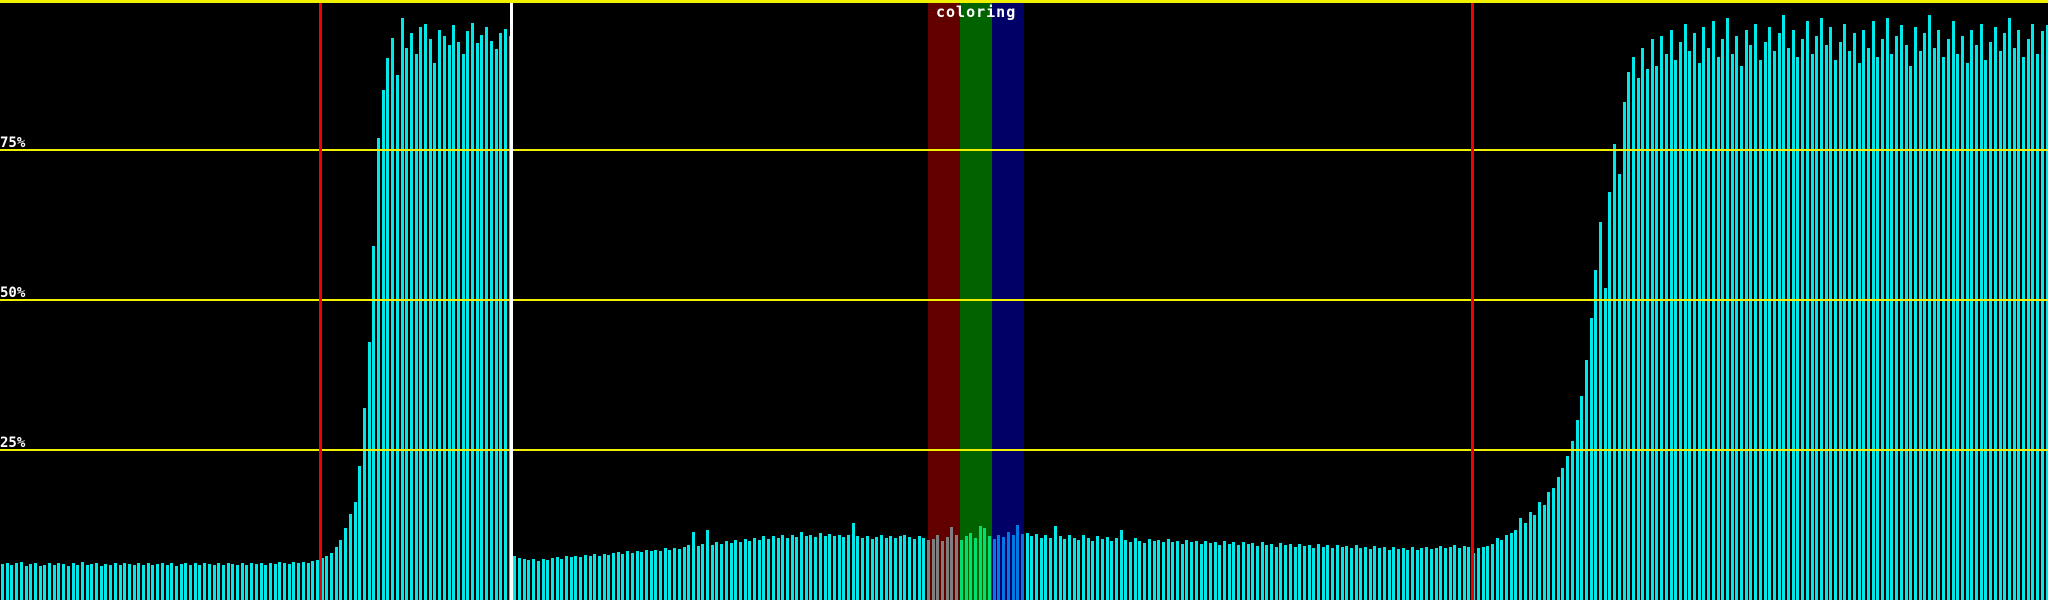  I want to click on y-axis-label-50: 50%, so click(13, 293).